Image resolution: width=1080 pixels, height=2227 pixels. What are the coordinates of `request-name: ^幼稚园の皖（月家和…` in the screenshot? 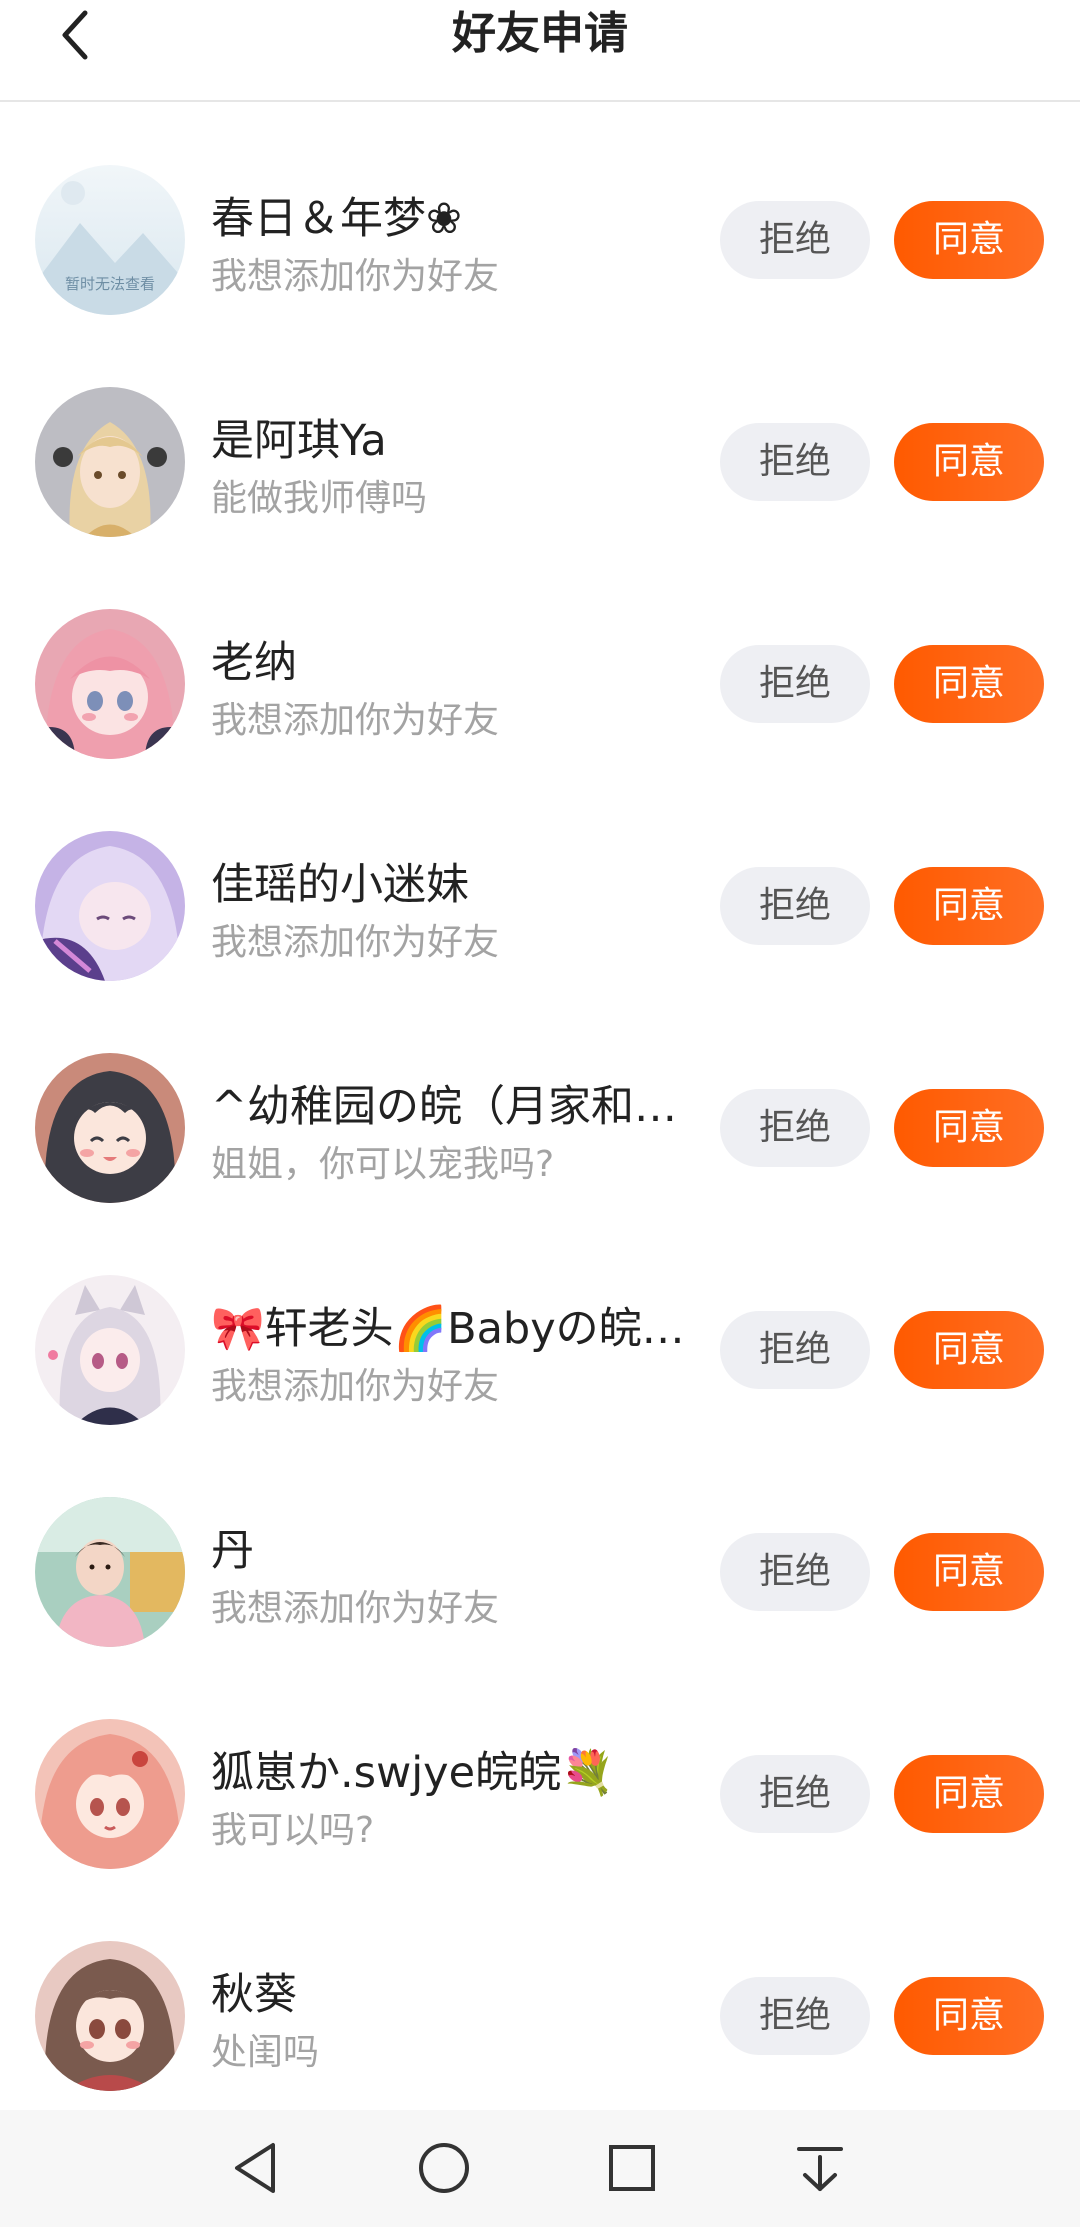 It's located at (444, 1107).